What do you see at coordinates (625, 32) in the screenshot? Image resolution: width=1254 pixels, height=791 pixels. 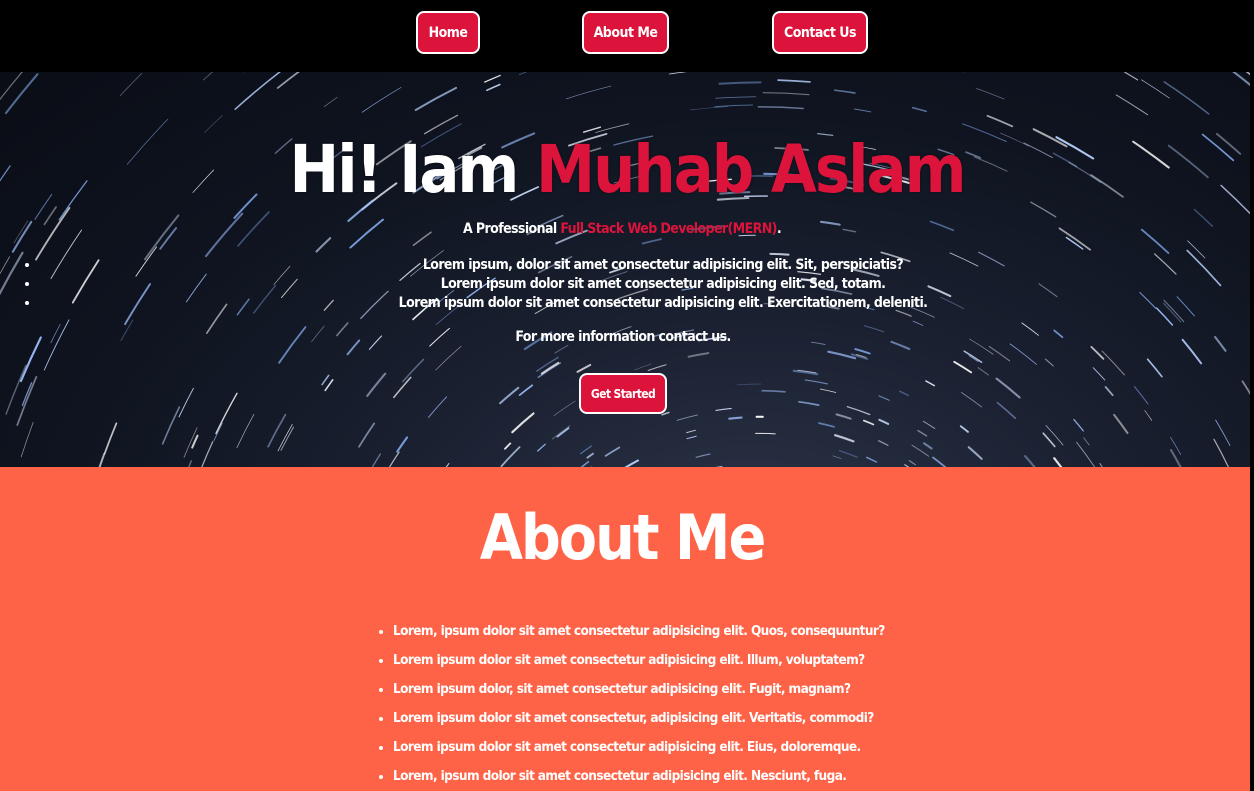 I see `nav-about-button: About Me` at bounding box center [625, 32].